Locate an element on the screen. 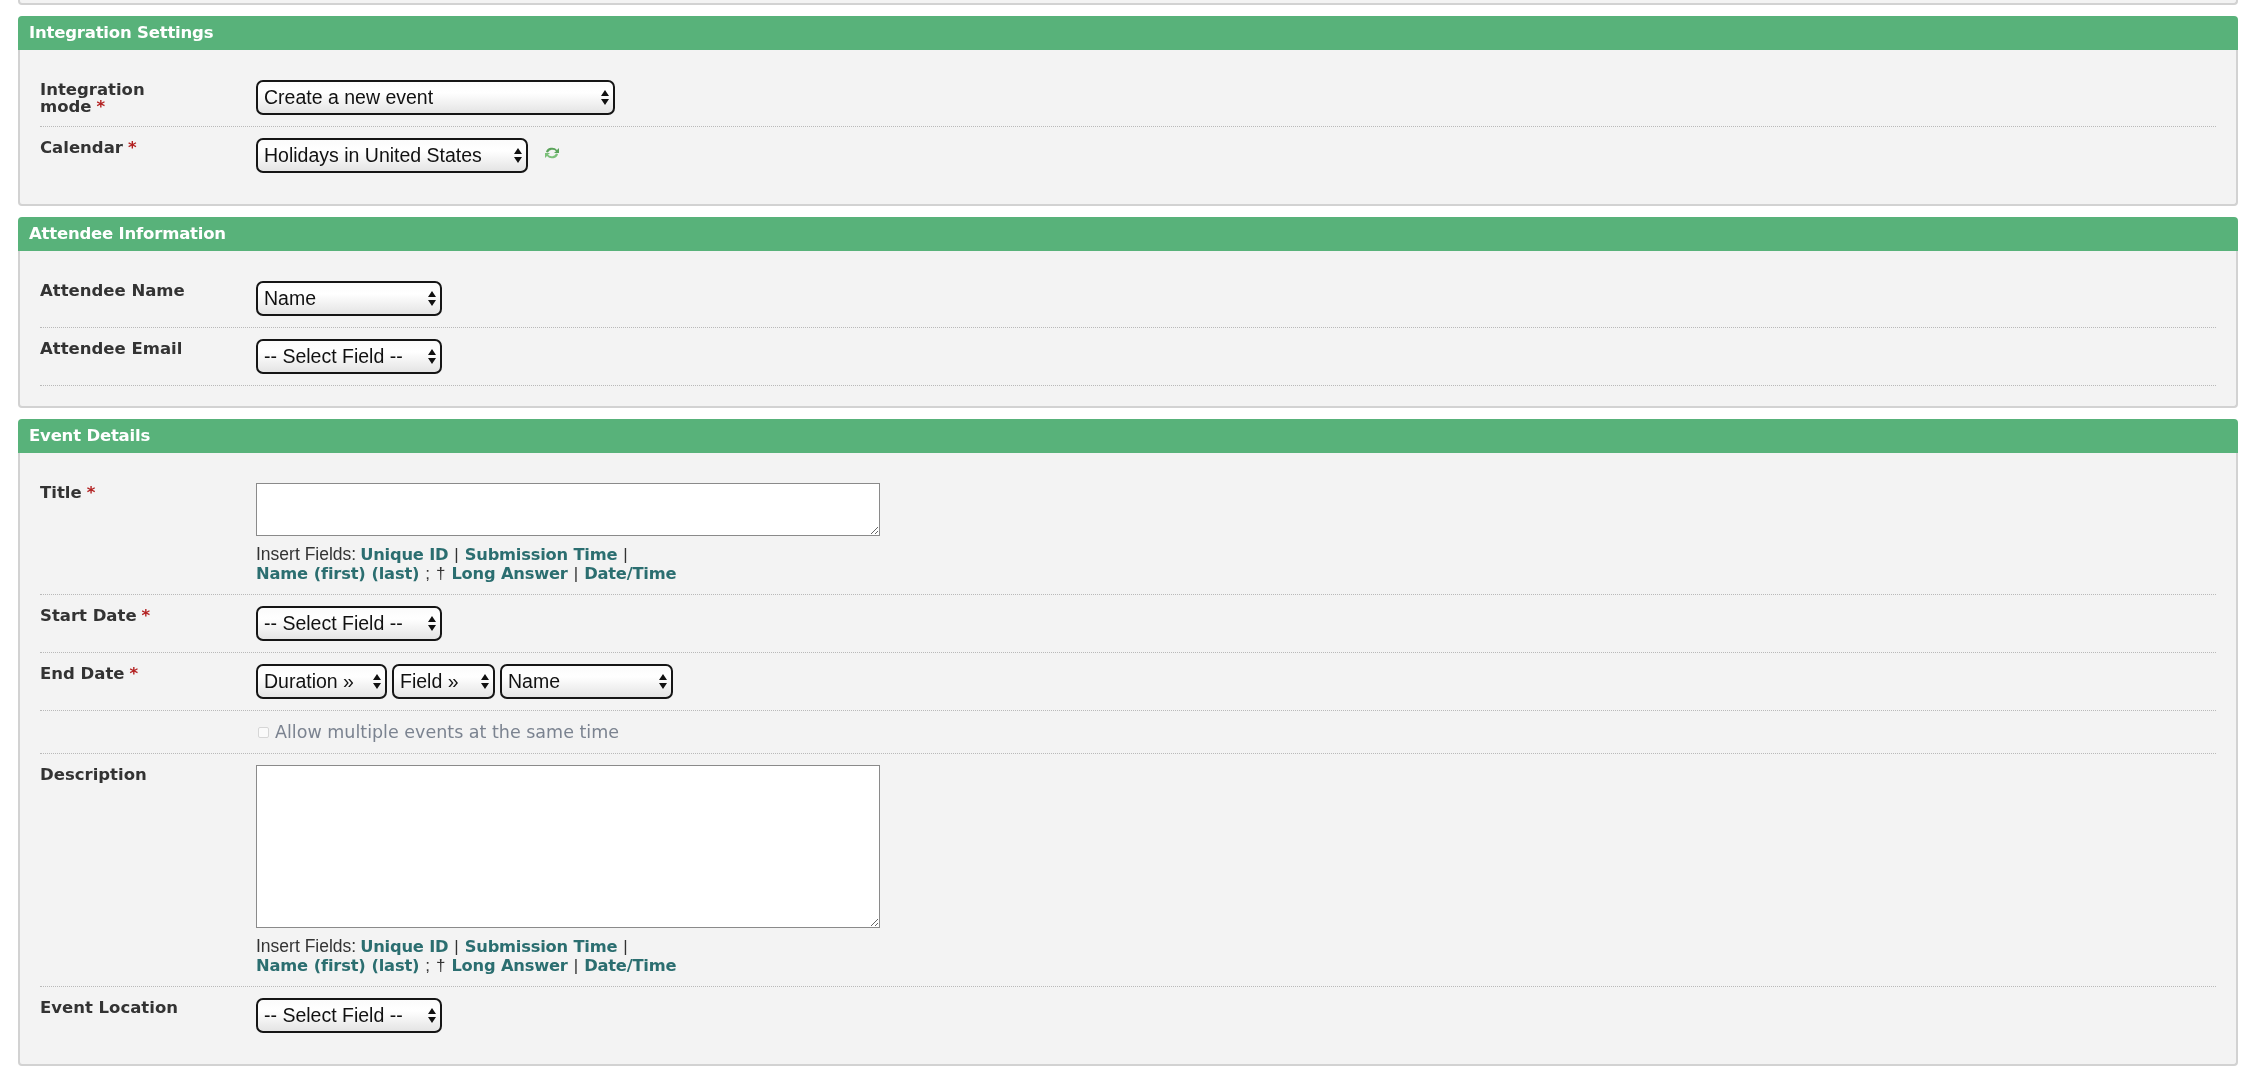 The image size is (2252, 1072). field-label: Calendar * is located at coordinates (88, 147).